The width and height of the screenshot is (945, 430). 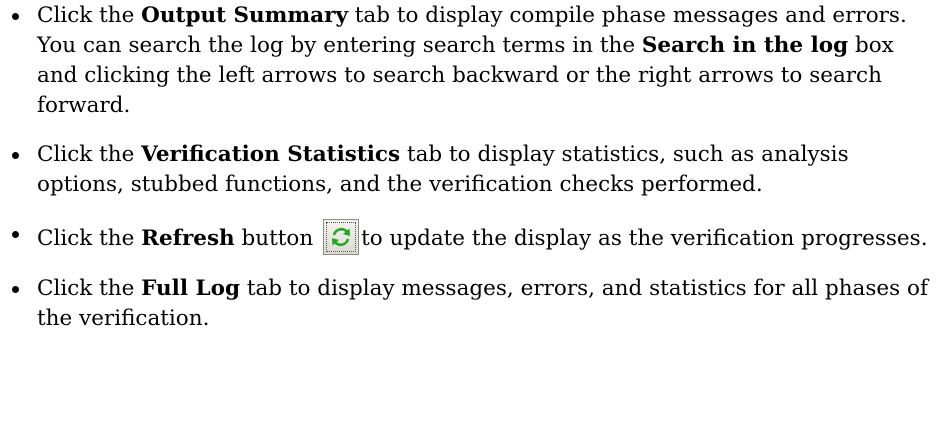 What do you see at coordinates (271, 154) in the screenshot?
I see `verification-statistics-tab-name: Verification Statistics` at bounding box center [271, 154].